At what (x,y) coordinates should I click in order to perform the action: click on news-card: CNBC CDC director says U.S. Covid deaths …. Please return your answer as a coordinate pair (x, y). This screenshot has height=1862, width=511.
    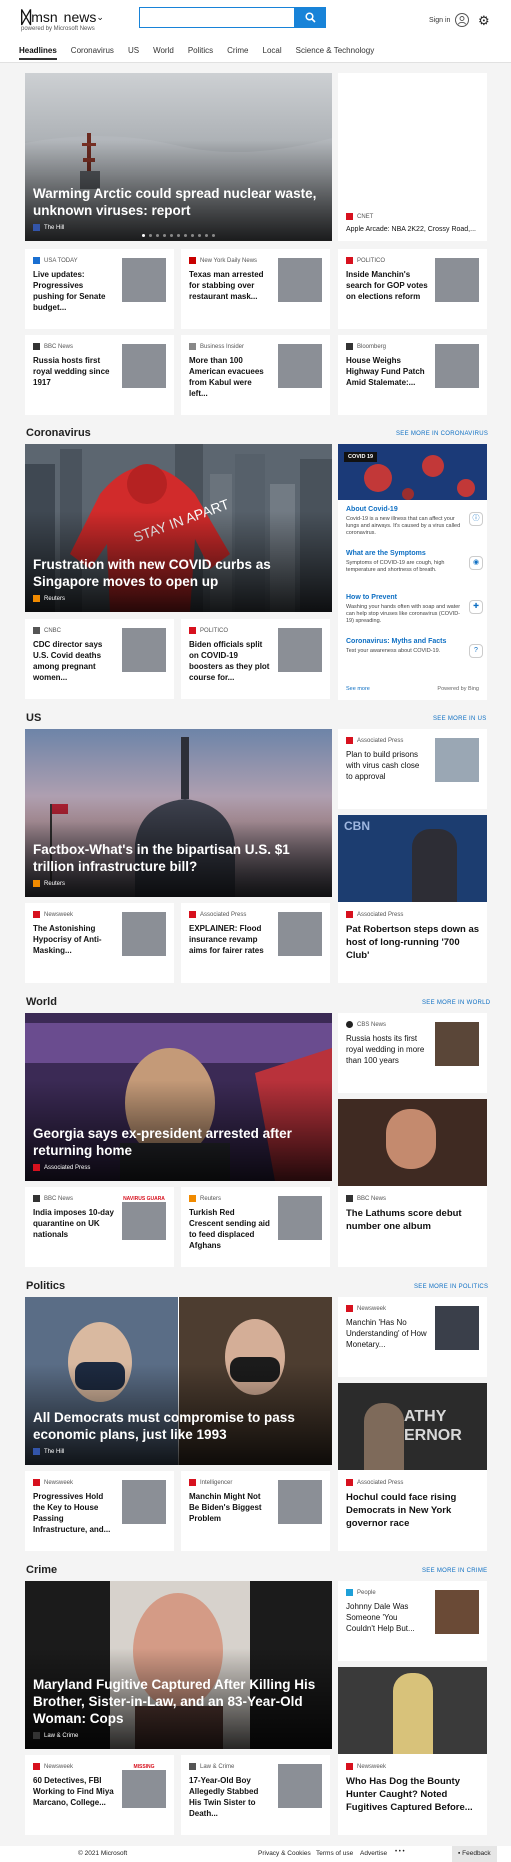
    Looking at the image, I should click on (99, 659).